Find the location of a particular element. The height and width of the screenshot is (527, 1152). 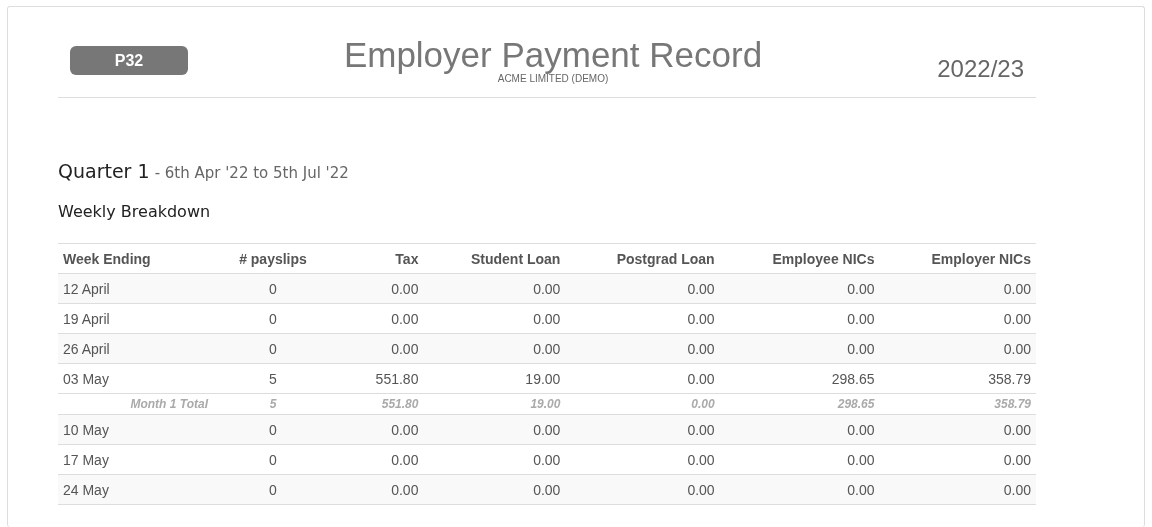

total-cell: 551.80 is located at coordinates (400, 404).